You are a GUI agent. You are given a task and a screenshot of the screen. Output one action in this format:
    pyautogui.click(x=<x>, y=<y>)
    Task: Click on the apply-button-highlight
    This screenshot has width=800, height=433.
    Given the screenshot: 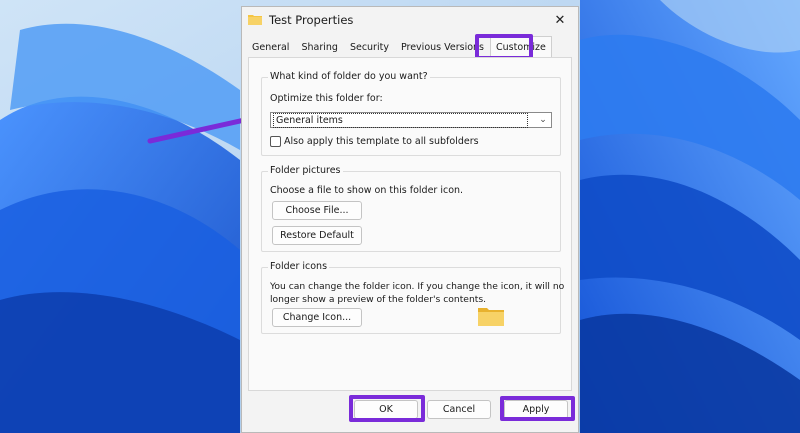 What is the action you would take?
    pyautogui.click(x=537, y=408)
    